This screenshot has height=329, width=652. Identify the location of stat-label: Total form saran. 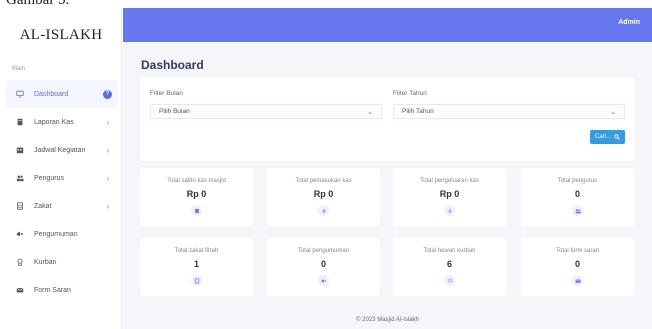
(577, 251).